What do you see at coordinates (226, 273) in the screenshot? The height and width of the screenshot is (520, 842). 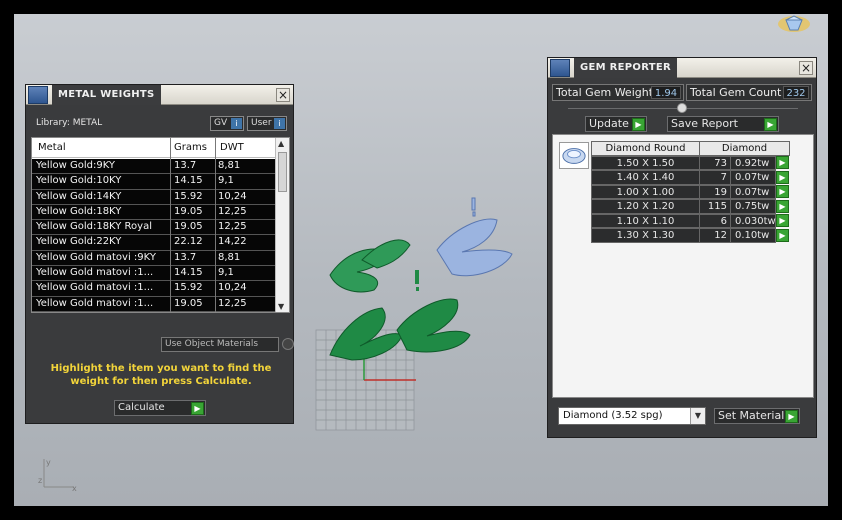 I see `cell-dwt: 9,1` at bounding box center [226, 273].